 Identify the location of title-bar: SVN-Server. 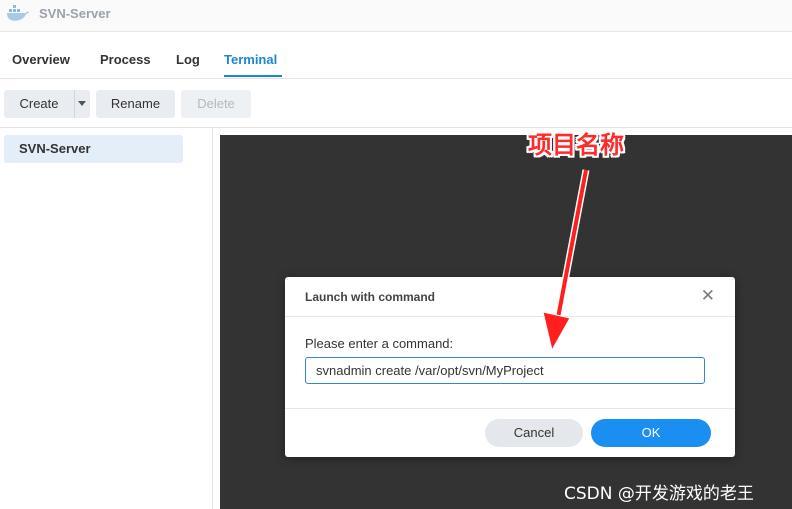
(396, 16).